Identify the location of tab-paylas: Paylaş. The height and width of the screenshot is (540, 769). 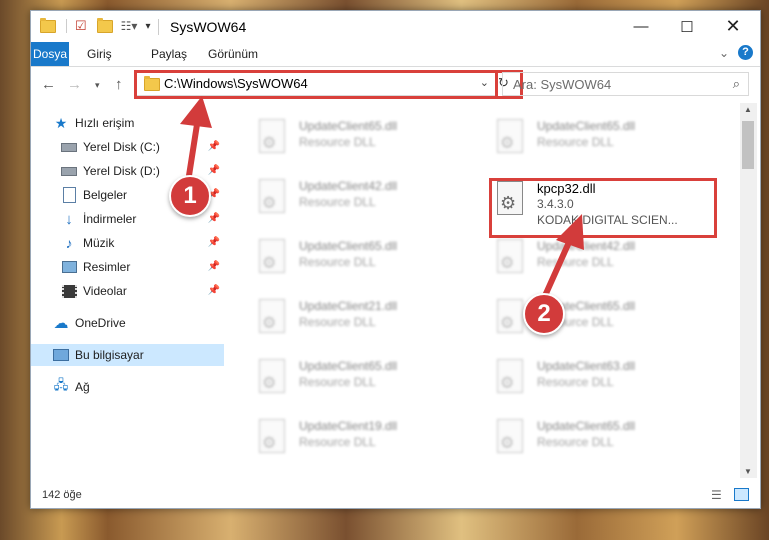
(169, 54).